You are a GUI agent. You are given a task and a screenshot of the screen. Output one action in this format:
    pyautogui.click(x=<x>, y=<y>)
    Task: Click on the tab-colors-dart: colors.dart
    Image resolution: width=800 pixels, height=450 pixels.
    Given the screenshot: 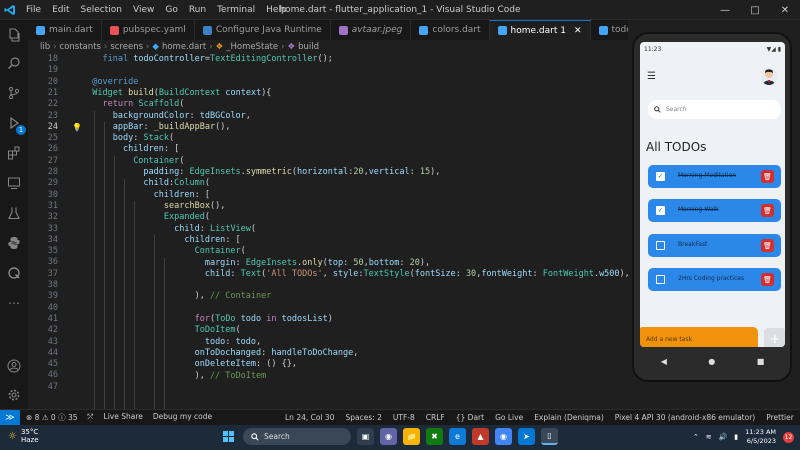 What is the action you would take?
    pyautogui.click(x=450, y=30)
    